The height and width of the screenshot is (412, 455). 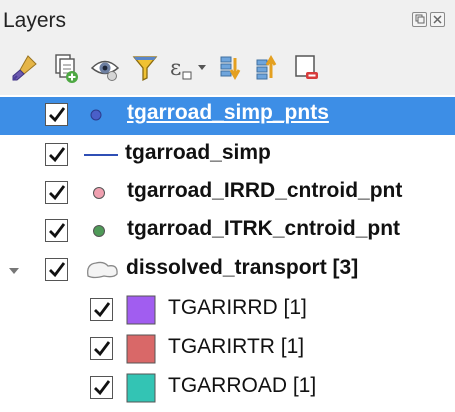 What do you see at coordinates (428, 19) in the screenshot?
I see `title-buttons` at bounding box center [428, 19].